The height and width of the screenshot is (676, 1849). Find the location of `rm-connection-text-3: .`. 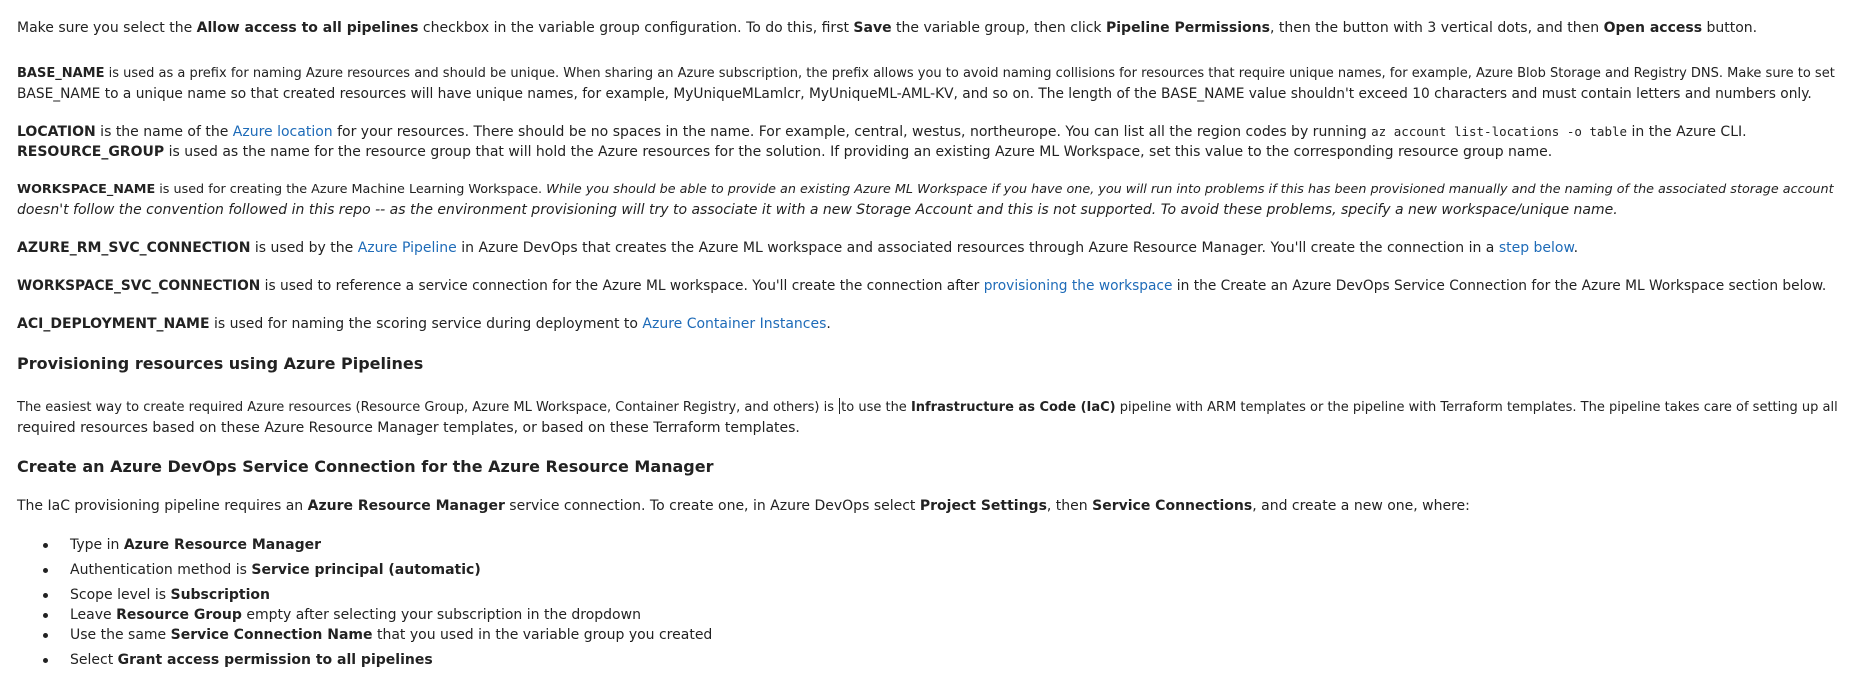

rm-connection-text-3: . is located at coordinates (1576, 248).